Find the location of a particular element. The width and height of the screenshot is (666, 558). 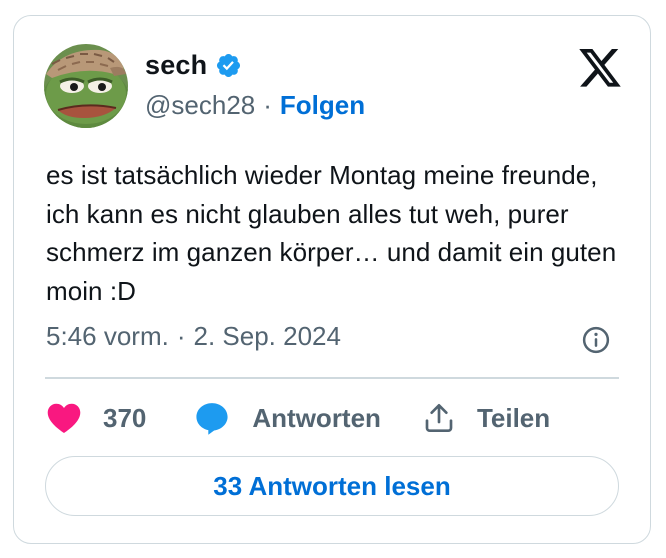

tweet-timestamp: 5:46 vorm. · 2. Sep. 2024 is located at coordinates (193, 336).